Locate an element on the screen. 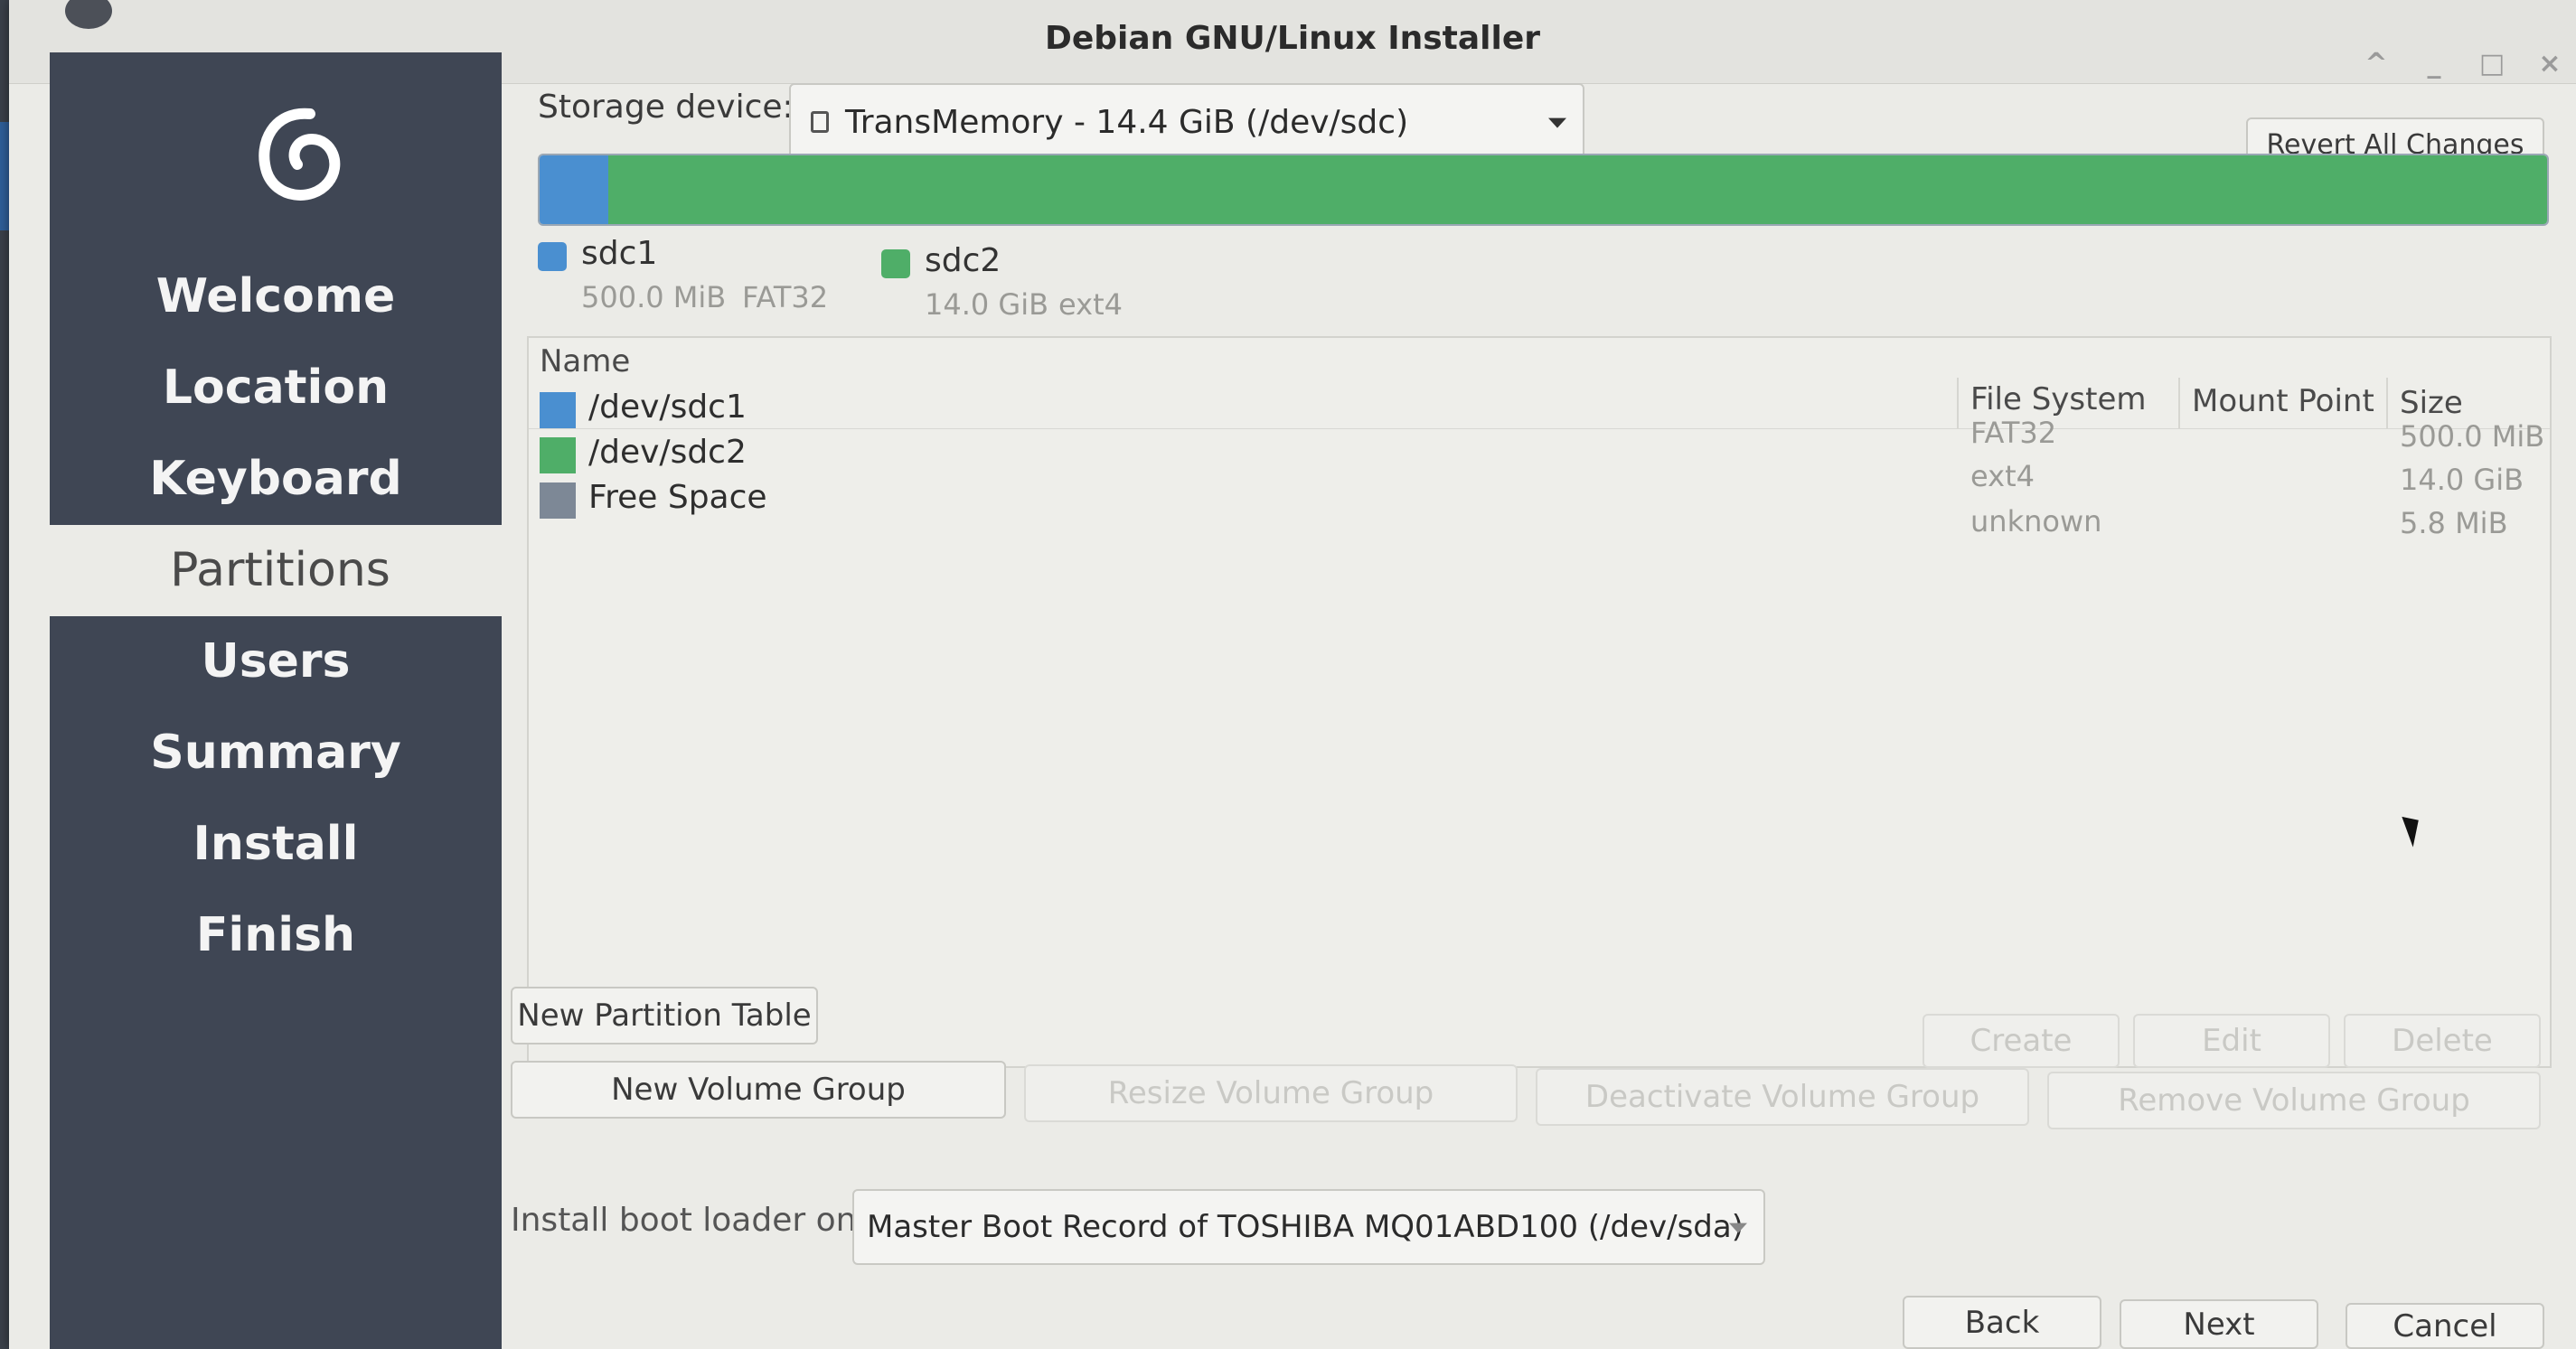 This screenshot has width=2576, height=1349. legend-size: 14.0 GiB is located at coordinates (987, 305).